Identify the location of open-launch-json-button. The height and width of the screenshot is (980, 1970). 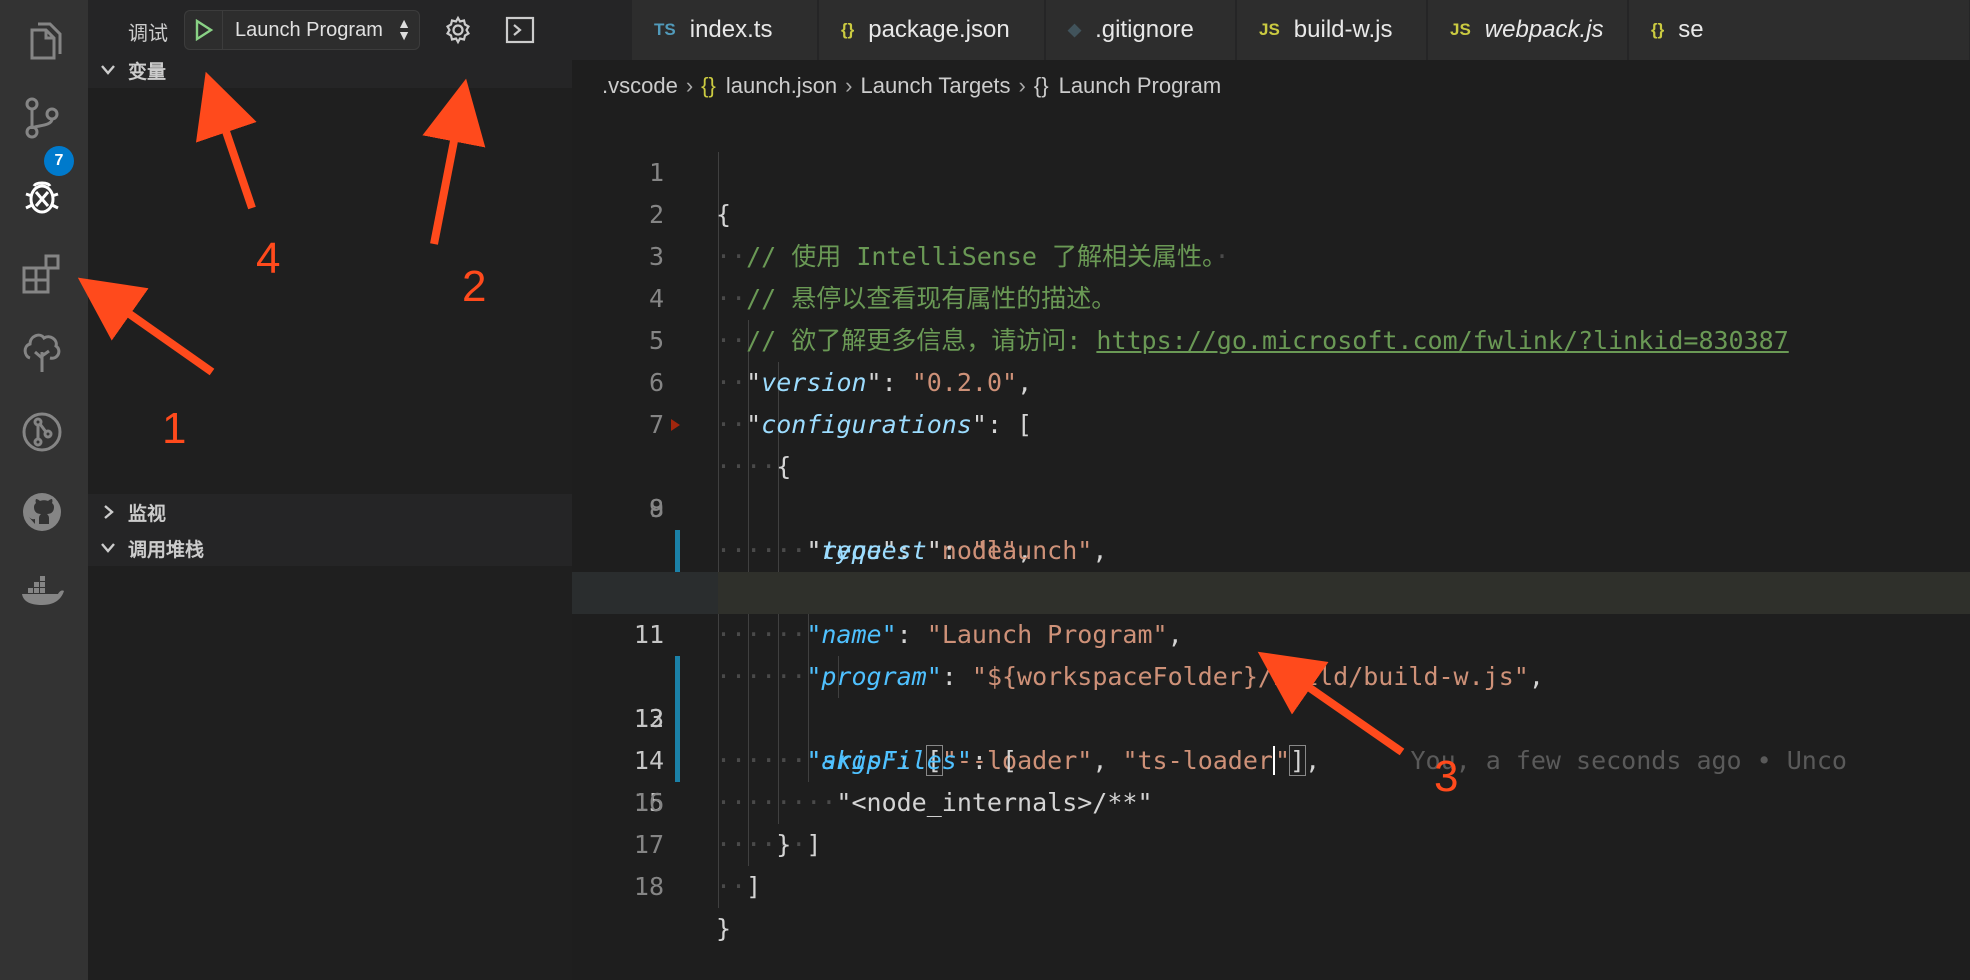
(458, 30).